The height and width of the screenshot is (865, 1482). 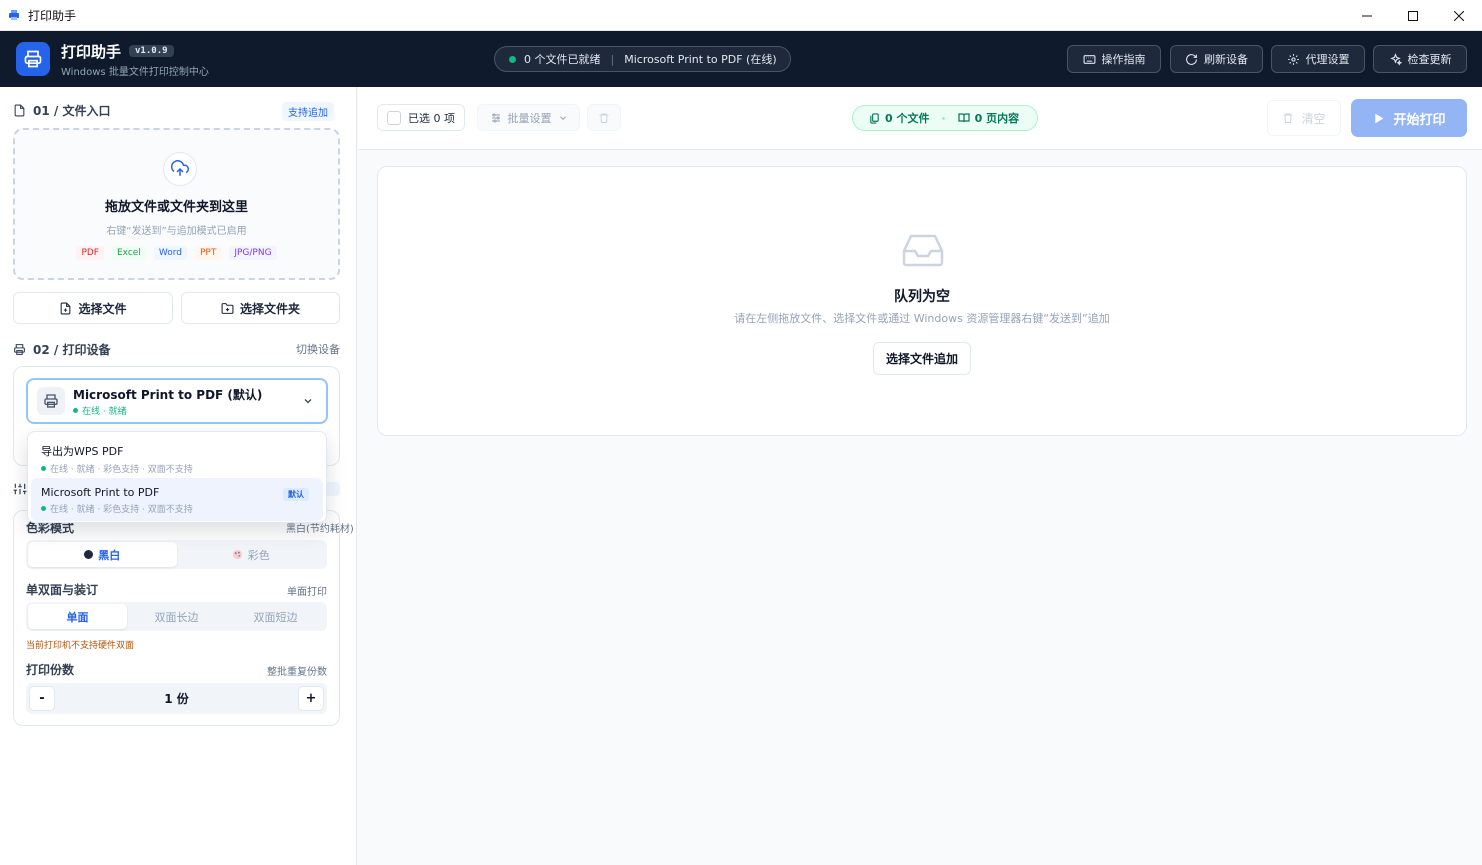 What do you see at coordinates (50, 670) in the screenshot?
I see `copies-label: 打印份数` at bounding box center [50, 670].